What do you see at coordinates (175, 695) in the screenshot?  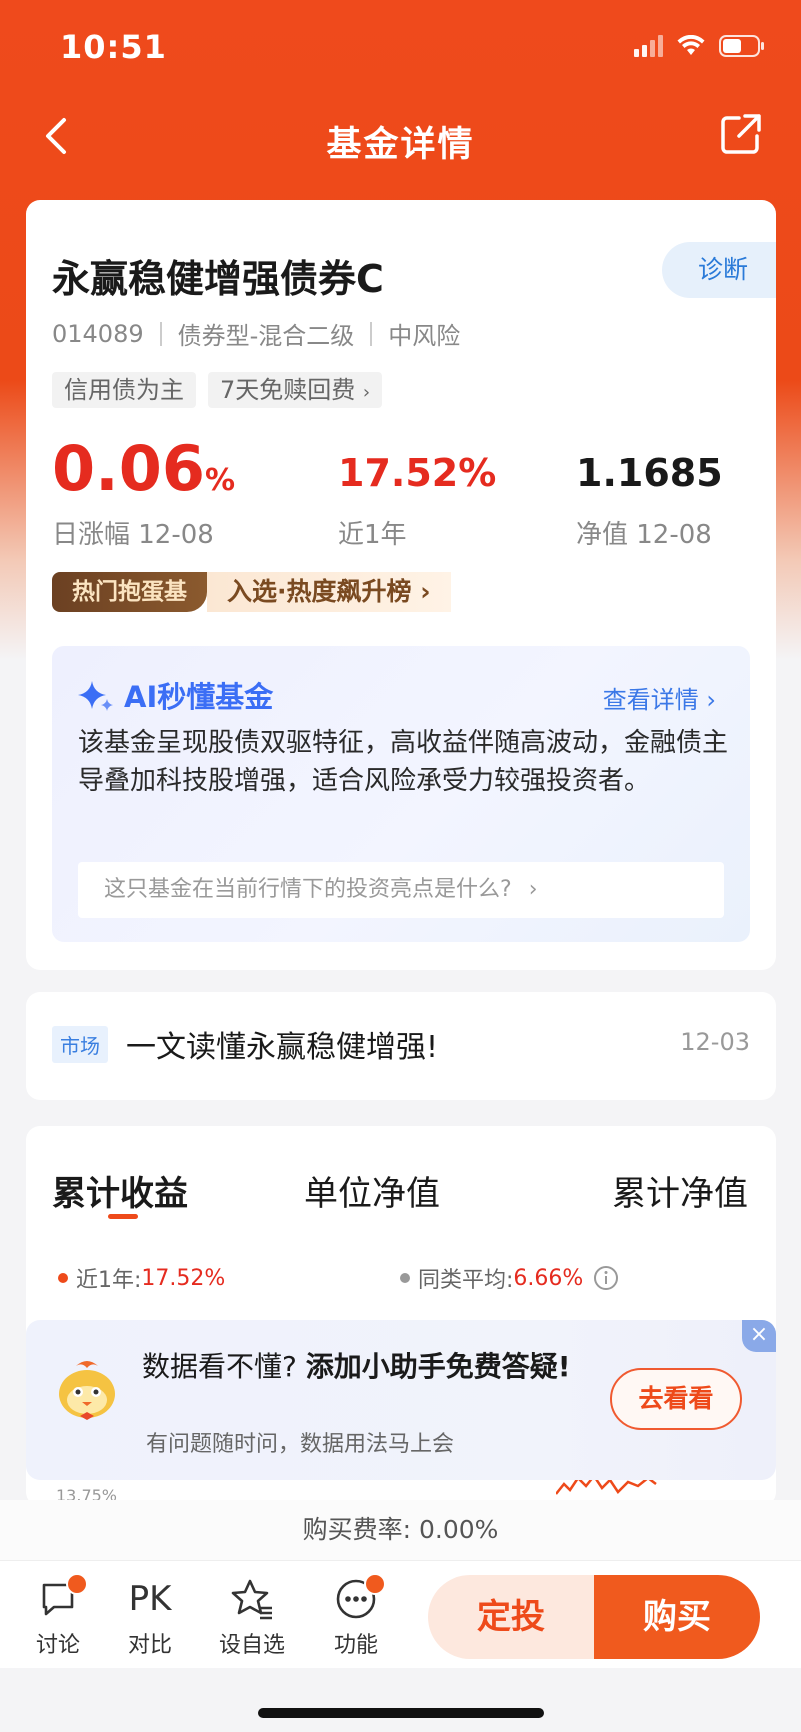 I see `ai-title: AI秒懂基金` at bounding box center [175, 695].